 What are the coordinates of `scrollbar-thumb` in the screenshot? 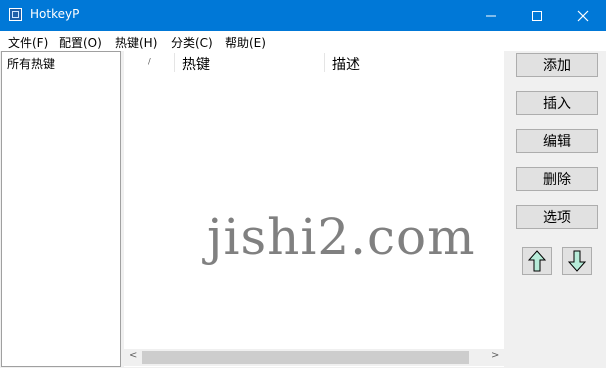 It's located at (305, 357).